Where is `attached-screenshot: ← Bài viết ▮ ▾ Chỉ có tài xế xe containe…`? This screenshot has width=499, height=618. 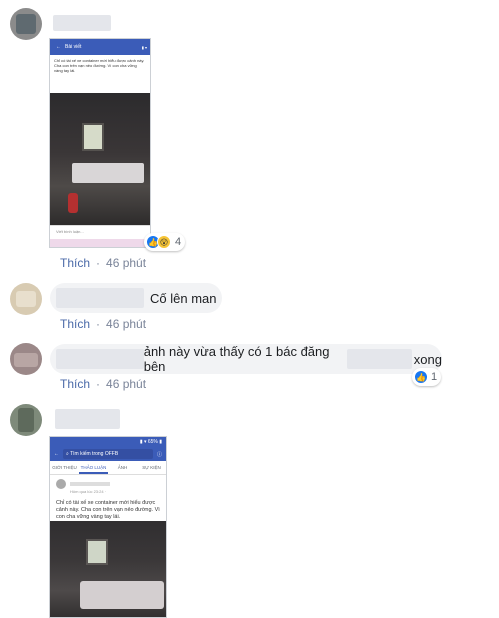
attached-screenshot: ← Bài viết ▮ ▾ Chỉ có tài xế xe containe… is located at coordinates (100, 143).